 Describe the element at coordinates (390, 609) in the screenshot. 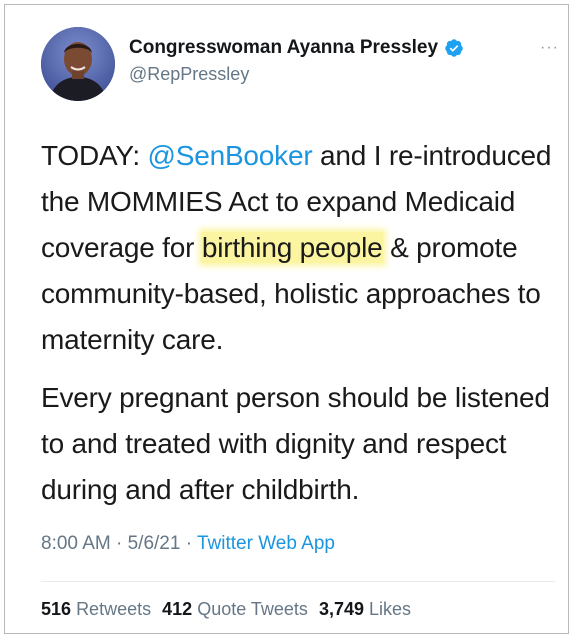

I see `likes-label: Likes` at that location.